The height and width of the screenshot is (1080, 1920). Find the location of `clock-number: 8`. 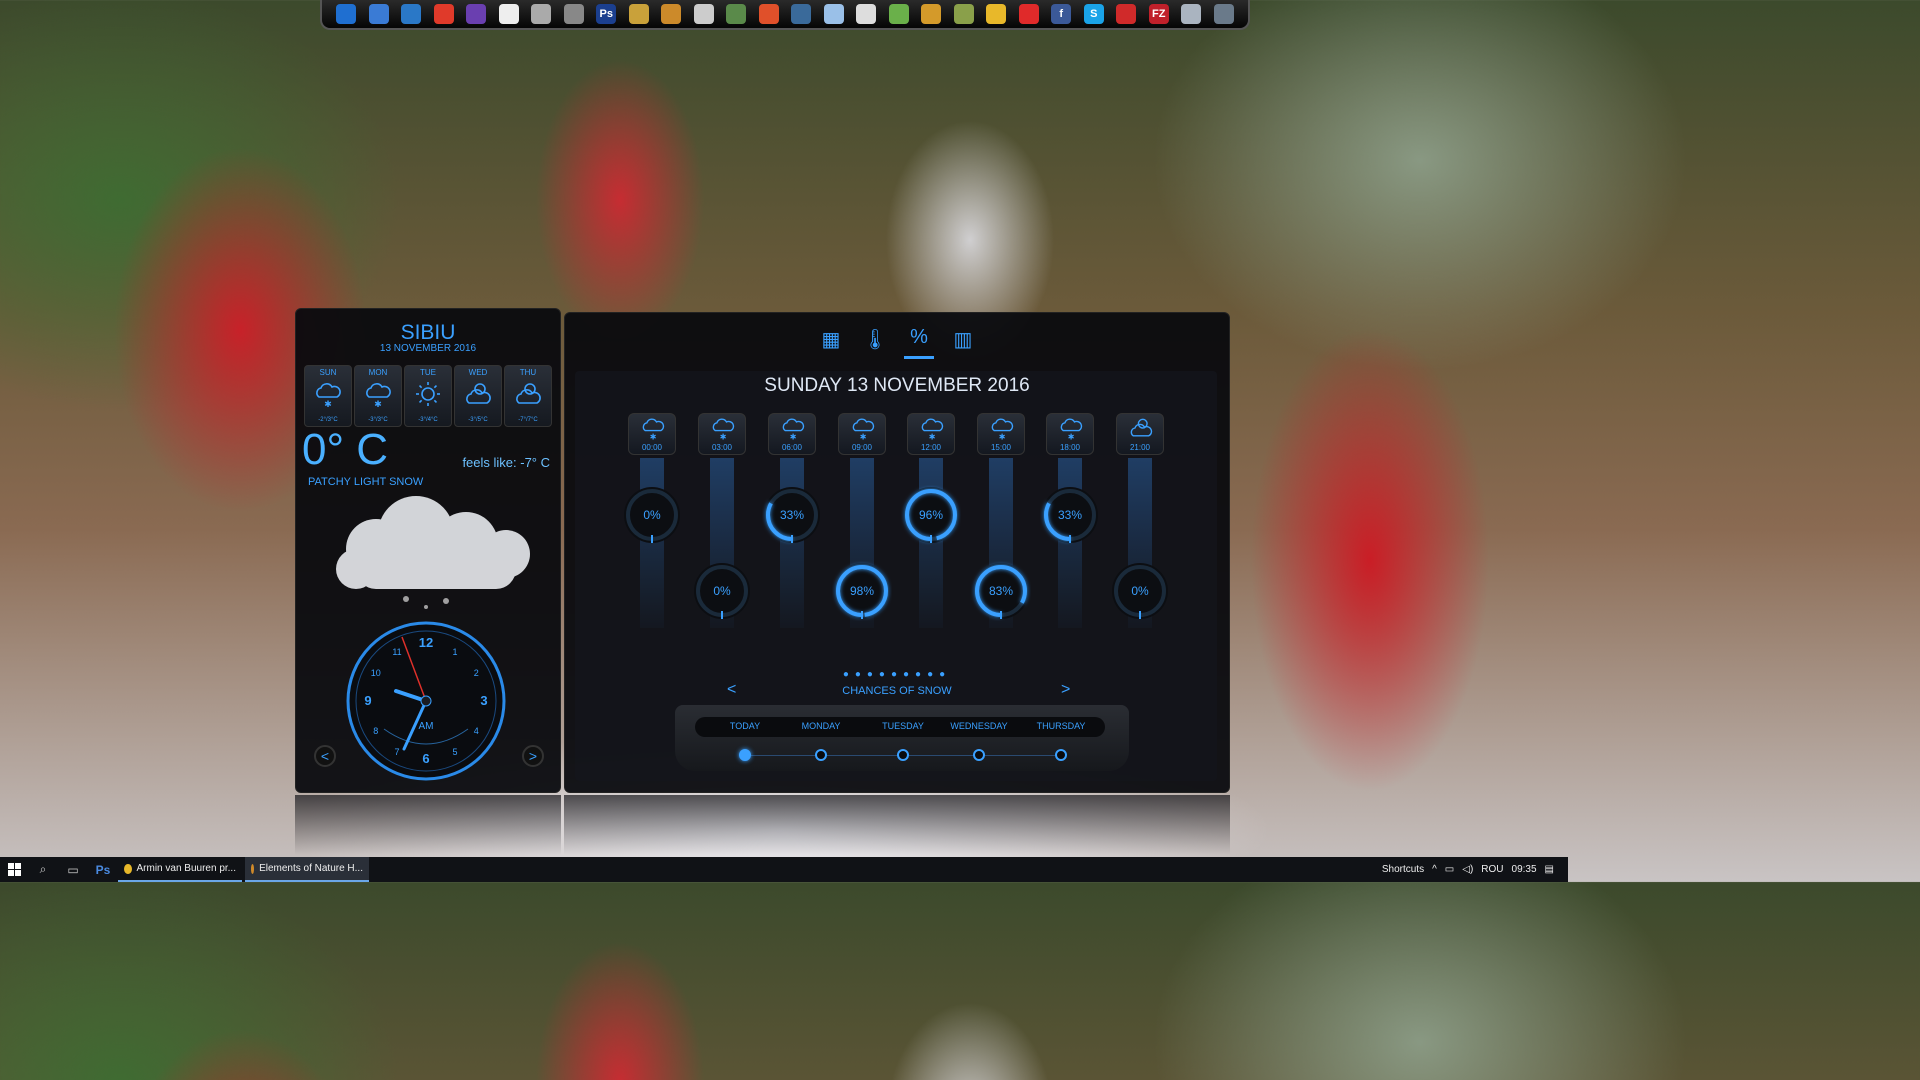

clock-number: 8 is located at coordinates (375, 731).